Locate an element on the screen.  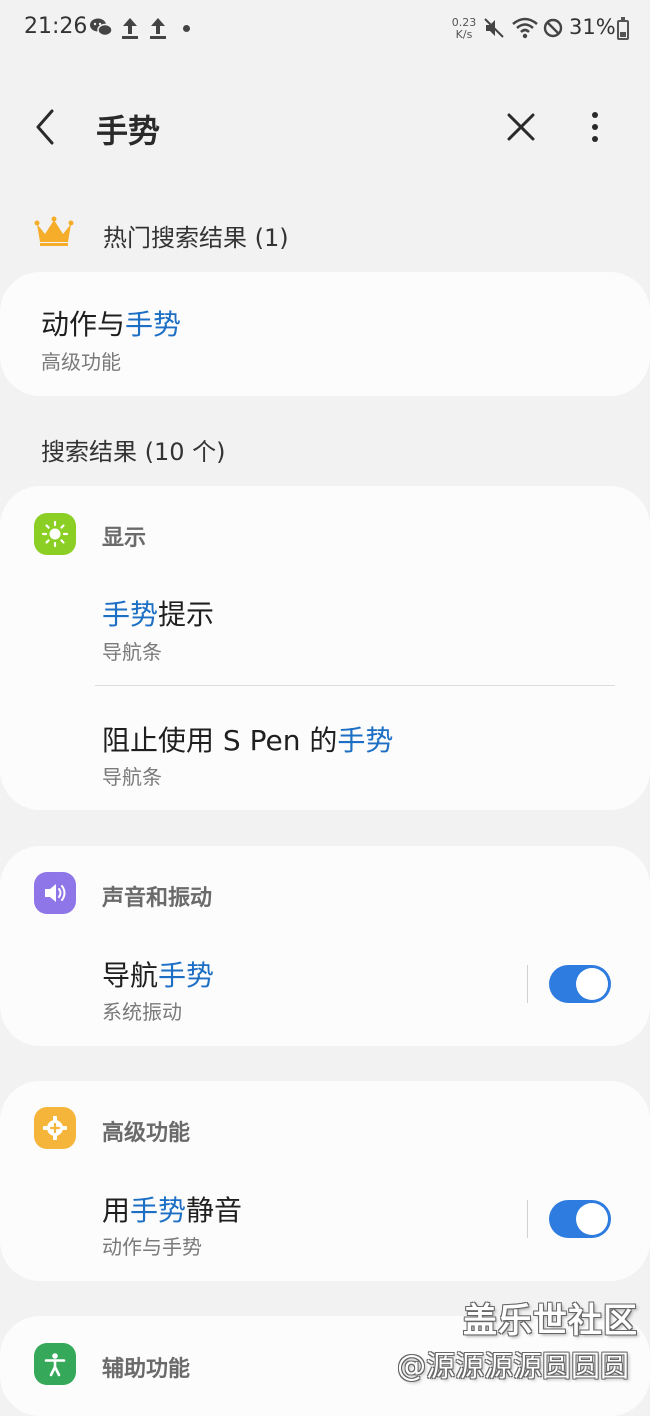
hot-result-title-highlight: 手势 is located at coordinates (153, 324).